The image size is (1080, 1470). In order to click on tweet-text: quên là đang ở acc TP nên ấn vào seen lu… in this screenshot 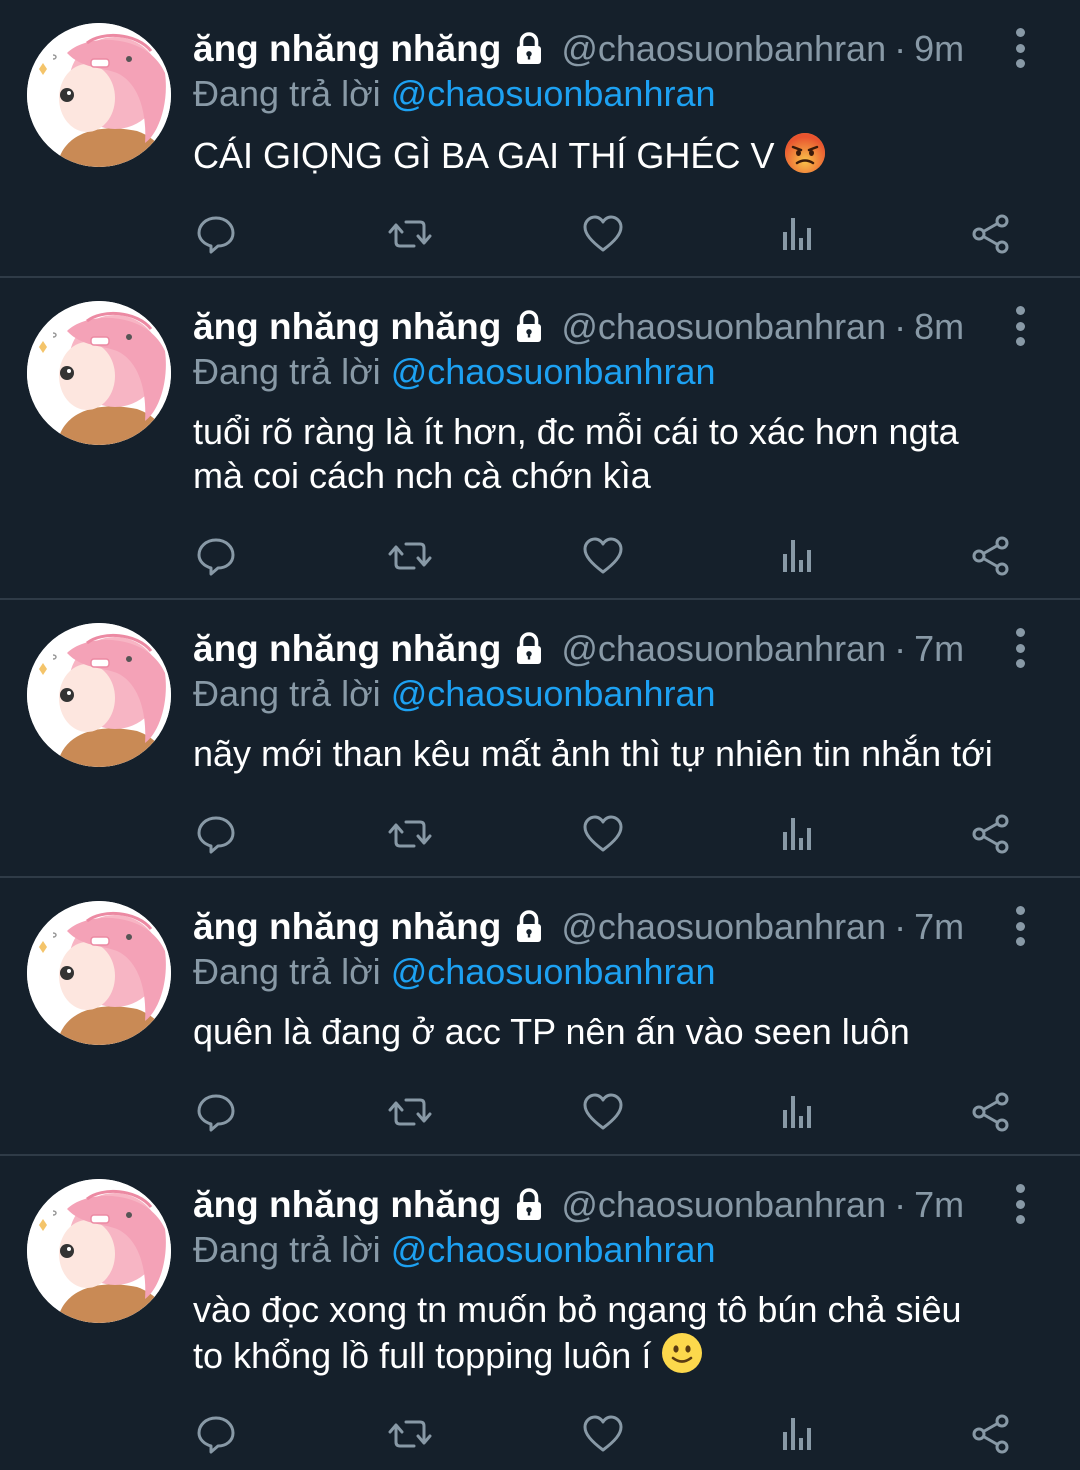, I will do `click(551, 1031)`.